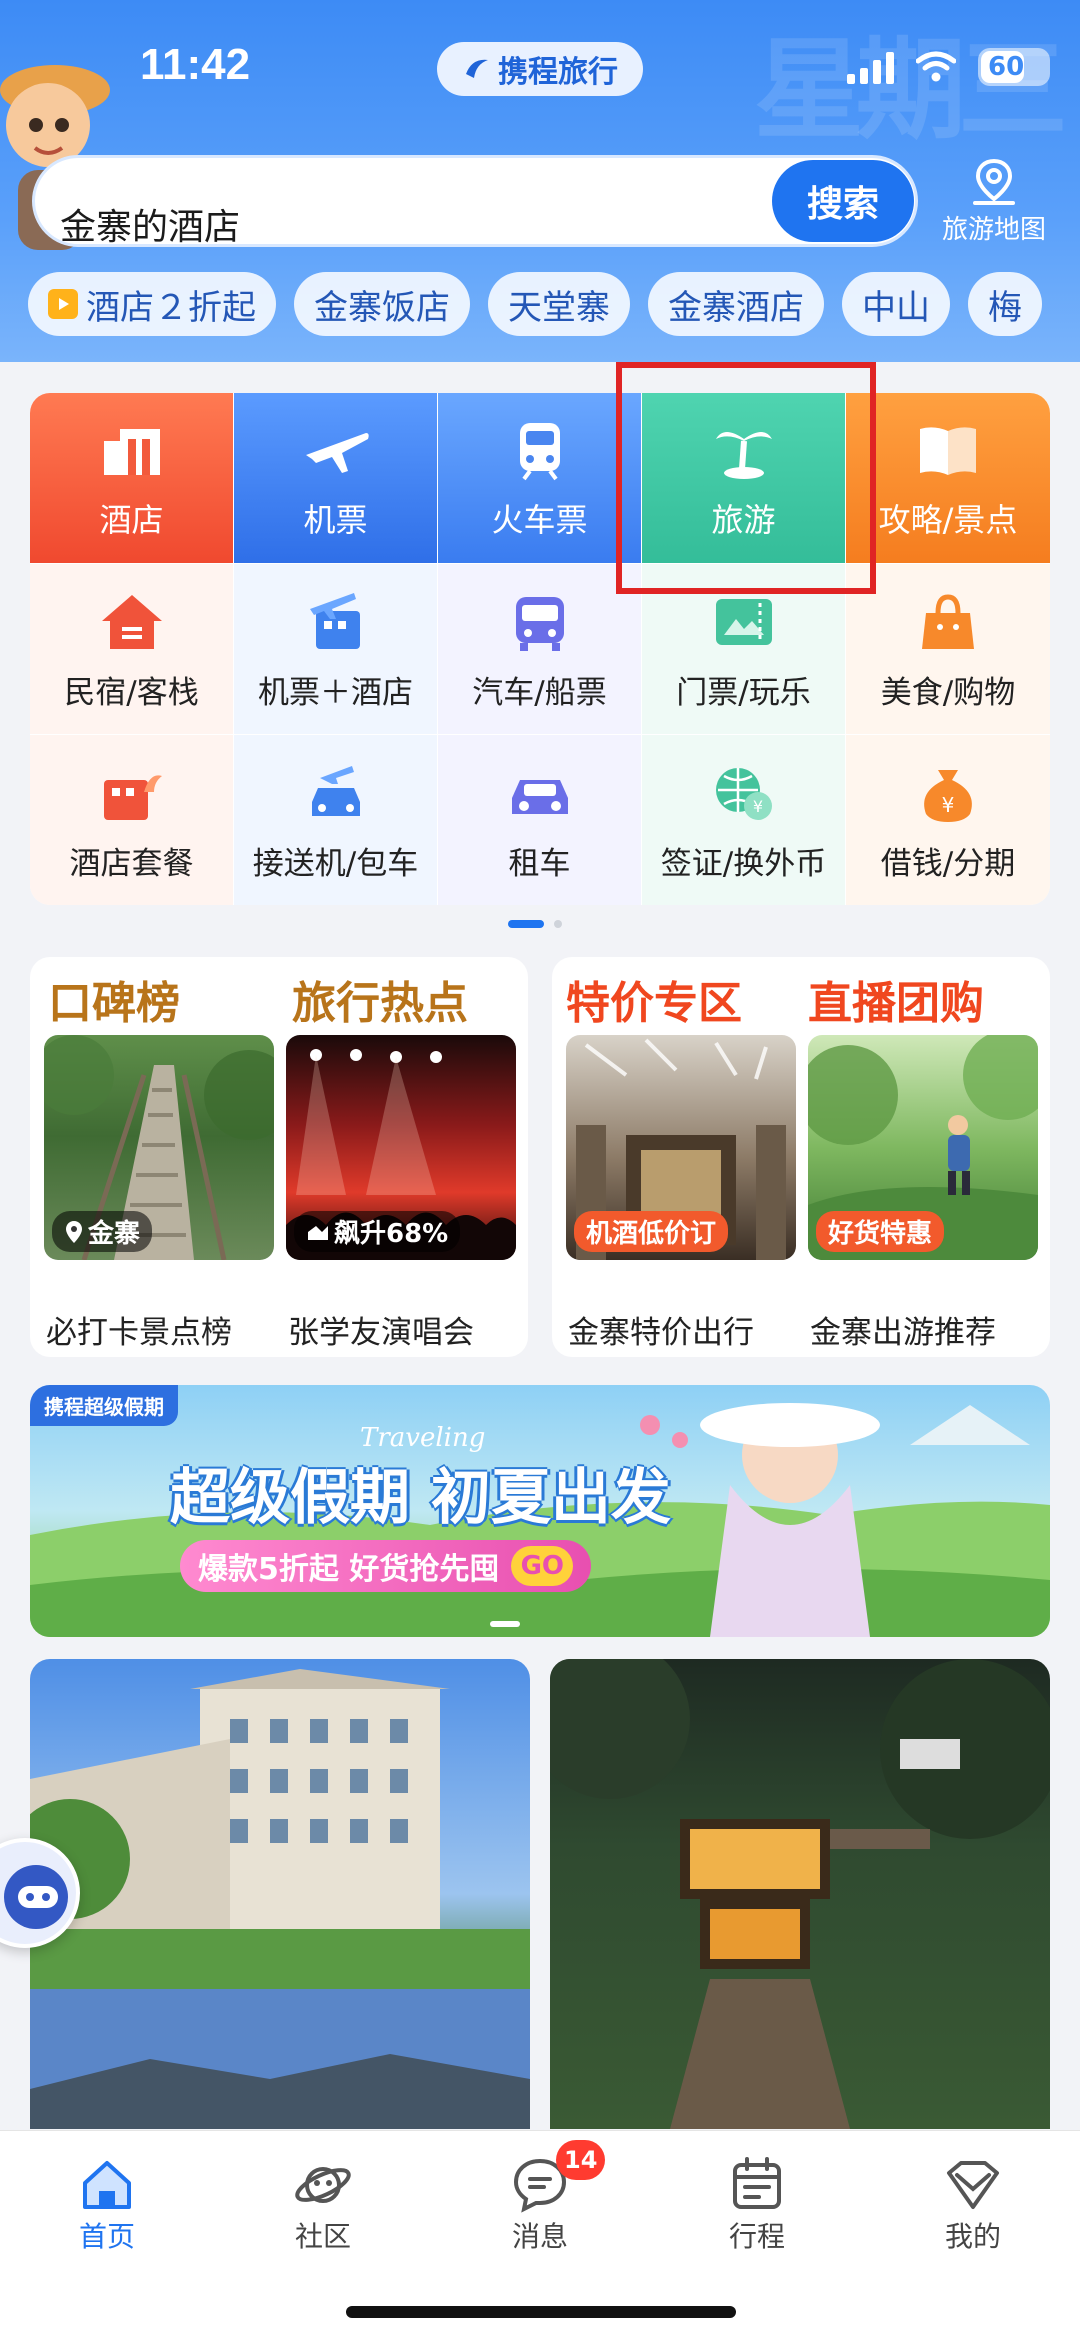 This screenshot has width=1080, height=2341. What do you see at coordinates (948, 796) in the screenshot?
I see `money-bag-icon: ¥` at bounding box center [948, 796].